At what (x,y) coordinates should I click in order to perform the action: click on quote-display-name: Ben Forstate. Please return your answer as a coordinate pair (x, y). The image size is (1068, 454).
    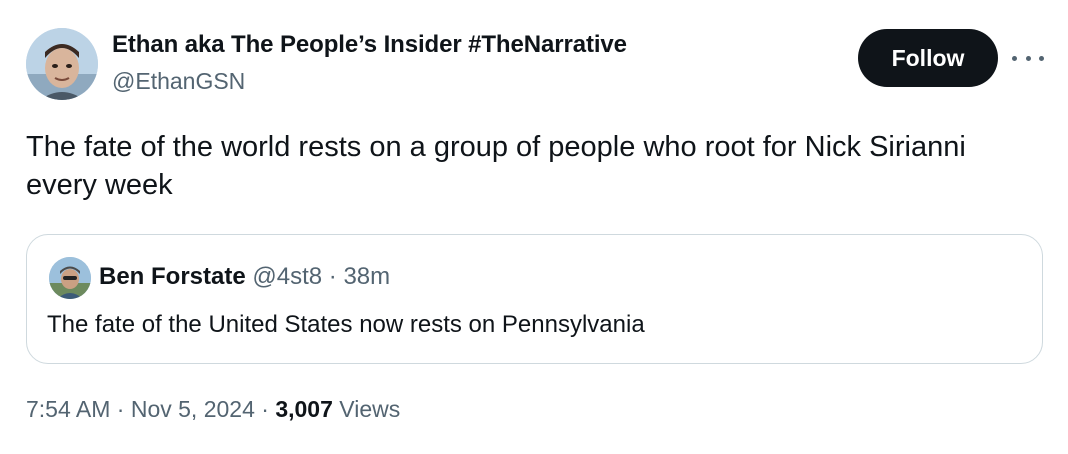
    Looking at the image, I should click on (172, 276).